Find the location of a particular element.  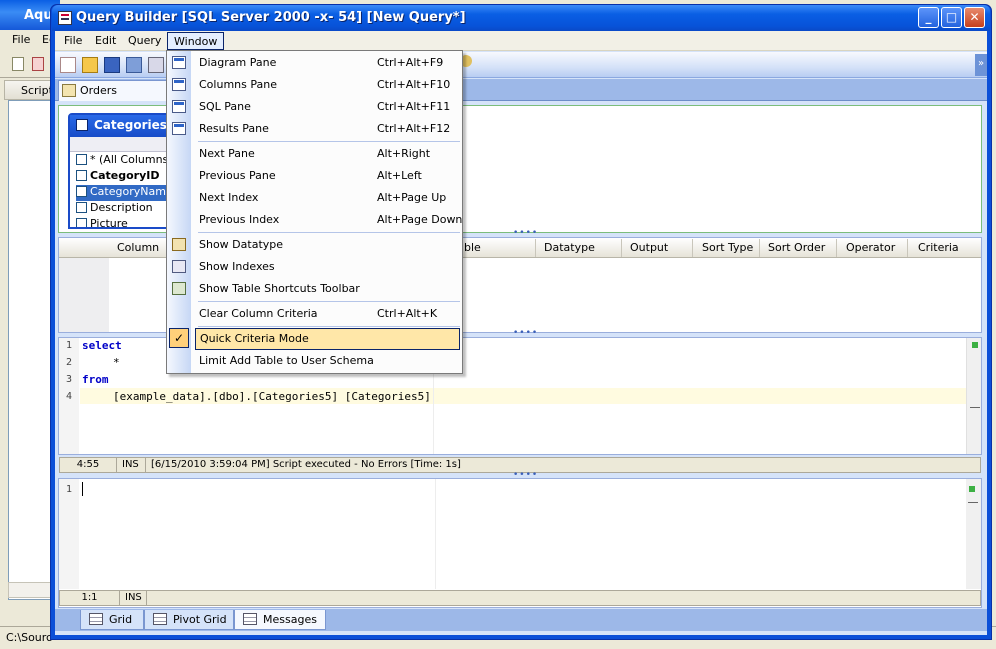

menu-item-next-pane: Next Pane Alt+Right is located at coordinates (314, 154).